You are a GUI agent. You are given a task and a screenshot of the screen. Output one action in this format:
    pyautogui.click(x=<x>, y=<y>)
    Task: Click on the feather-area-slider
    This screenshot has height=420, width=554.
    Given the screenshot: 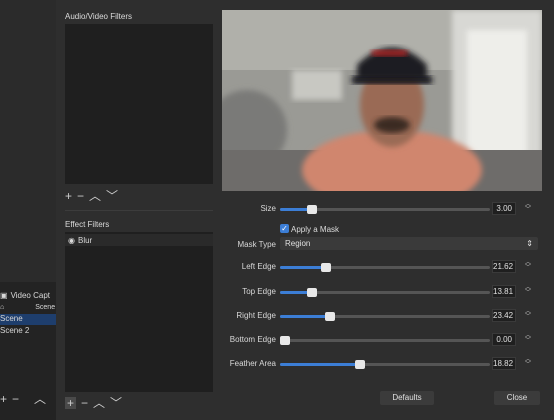 What is the action you would take?
    pyautogui.click(x=385, y=364)
    